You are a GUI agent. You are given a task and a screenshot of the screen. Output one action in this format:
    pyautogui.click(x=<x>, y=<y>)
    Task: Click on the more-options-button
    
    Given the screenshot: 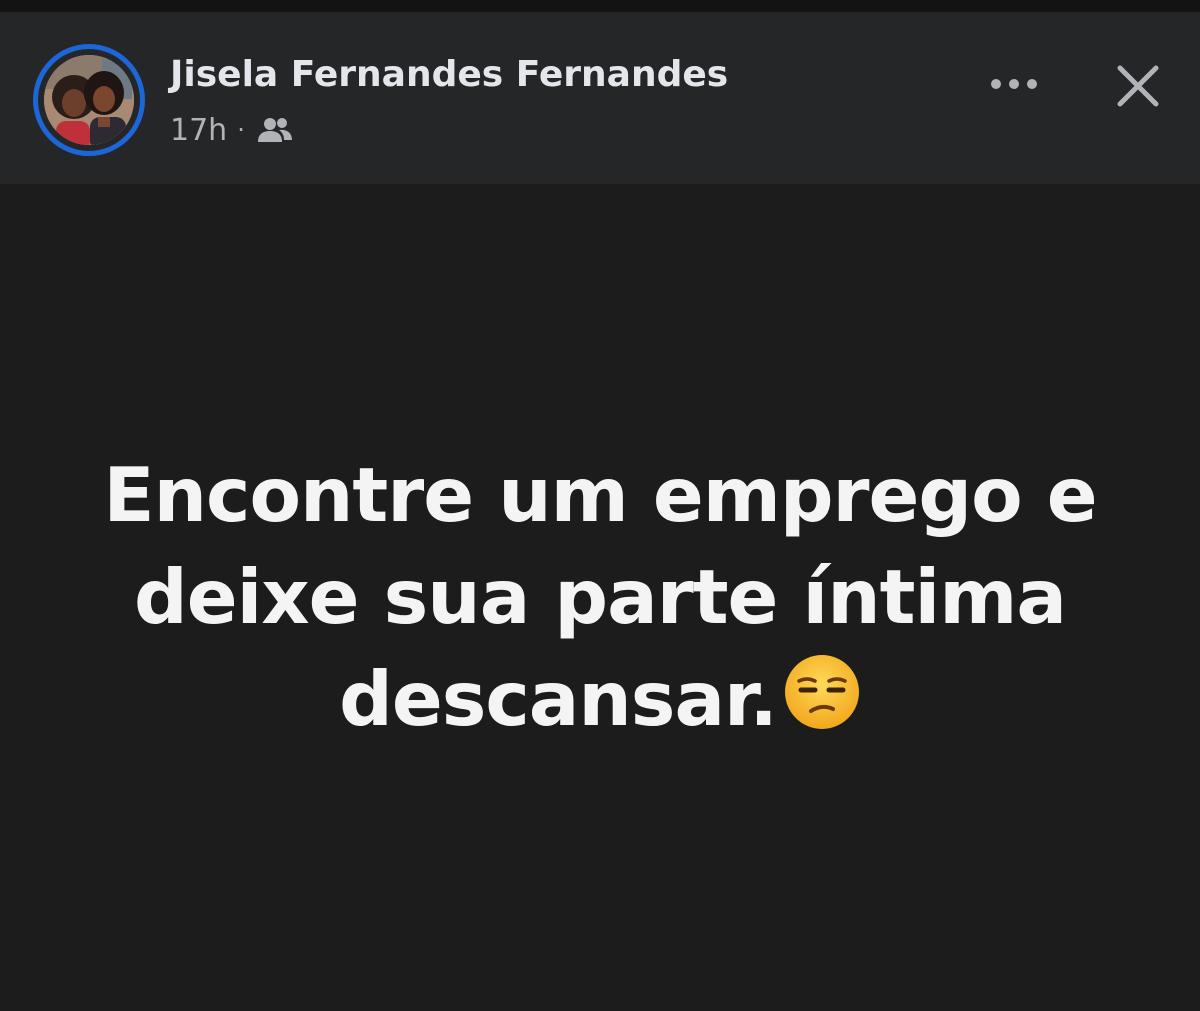 What is the action you would take?
    pyautogui.click(x=1014, y=84)
    